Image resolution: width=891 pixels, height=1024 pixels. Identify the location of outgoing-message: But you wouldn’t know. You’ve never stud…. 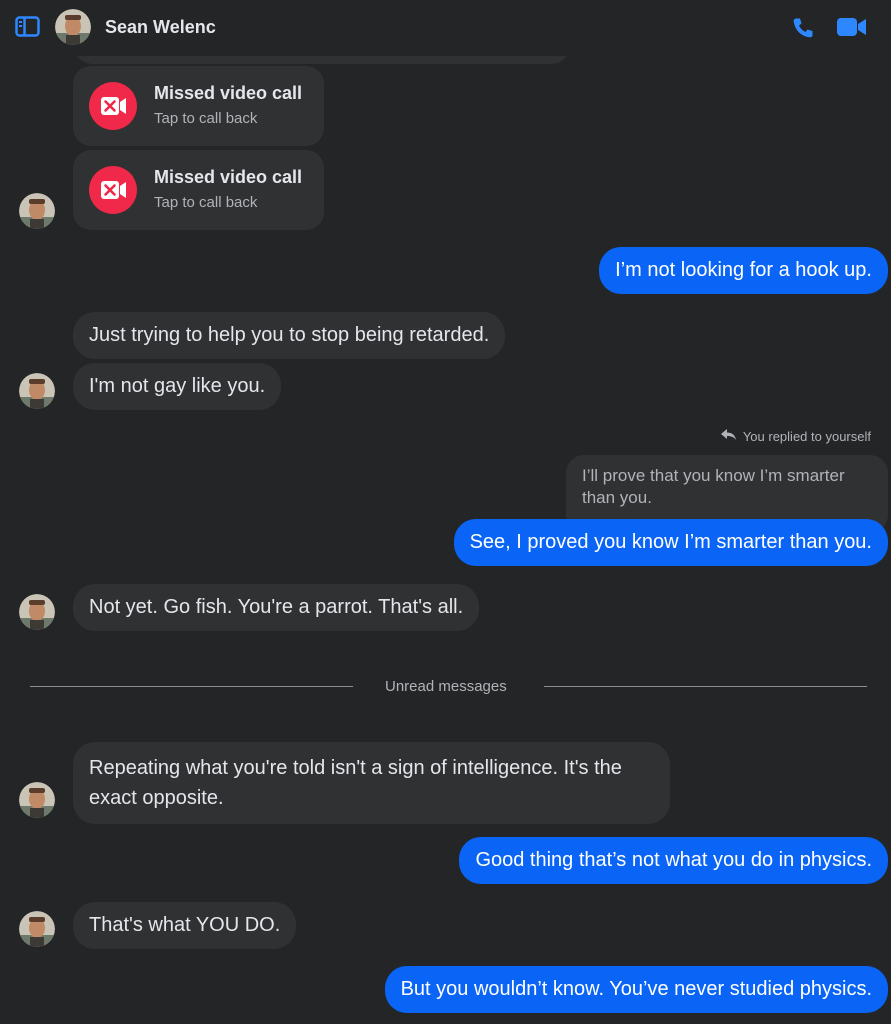
(636, 989).